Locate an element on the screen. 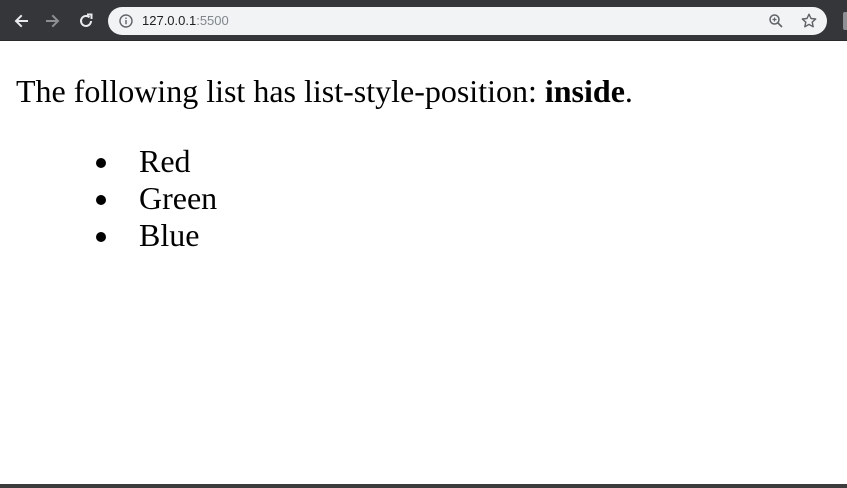 The image size is (847, 488). zoom-icon is located at coordinates (776, 21).